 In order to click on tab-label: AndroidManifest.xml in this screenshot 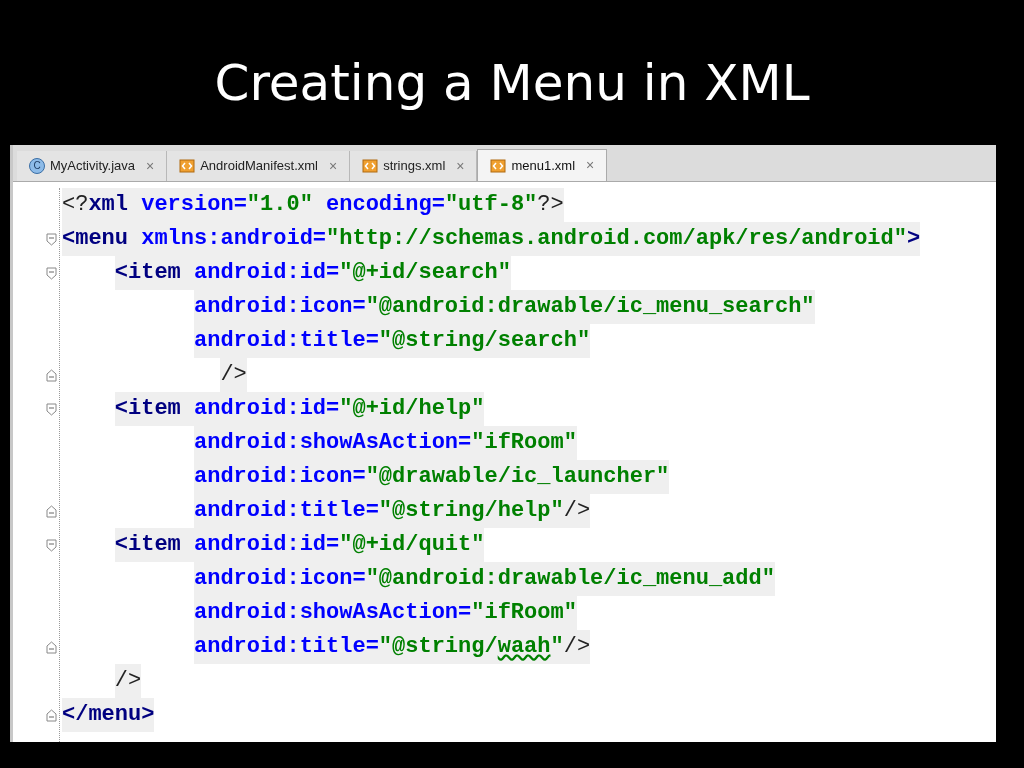, I will do `click(259, 166)`.